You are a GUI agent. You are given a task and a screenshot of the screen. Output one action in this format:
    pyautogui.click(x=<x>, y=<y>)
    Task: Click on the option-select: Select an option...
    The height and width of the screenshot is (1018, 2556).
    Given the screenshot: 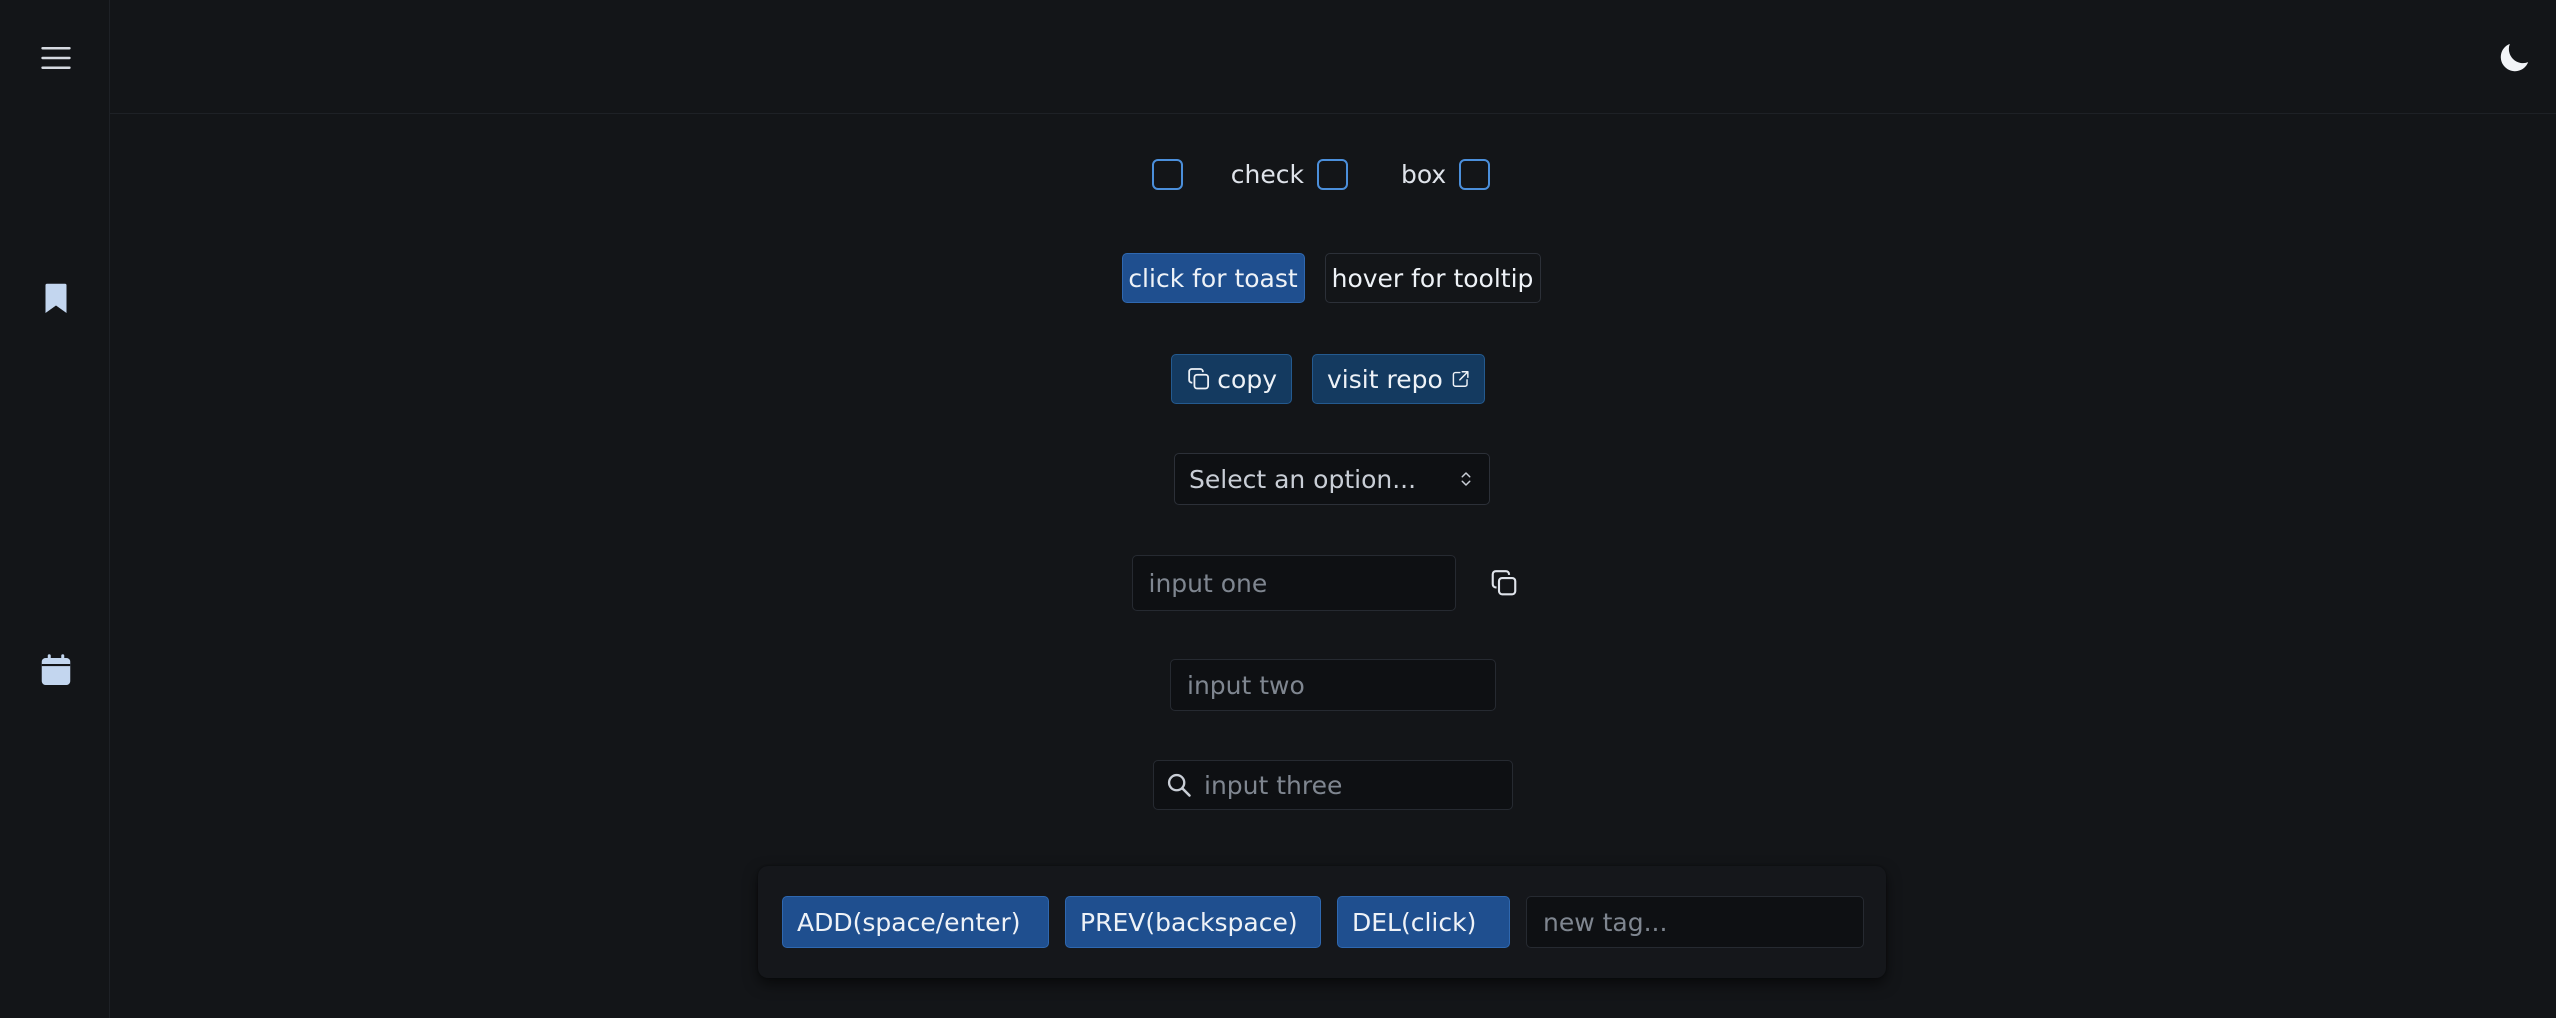 What is the action you would take?
    pyautogui.click(x=1332, y=479)
    